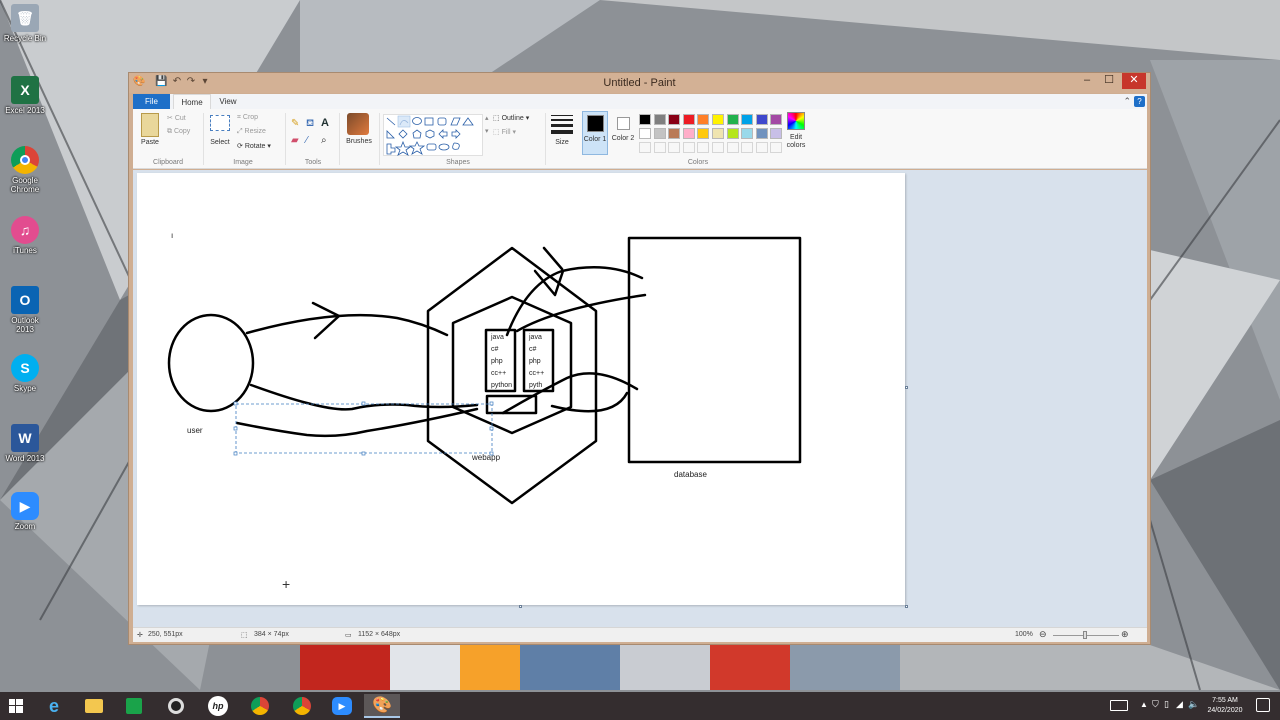  I want to click on color2-selector: Color 2, so click(624, 133).